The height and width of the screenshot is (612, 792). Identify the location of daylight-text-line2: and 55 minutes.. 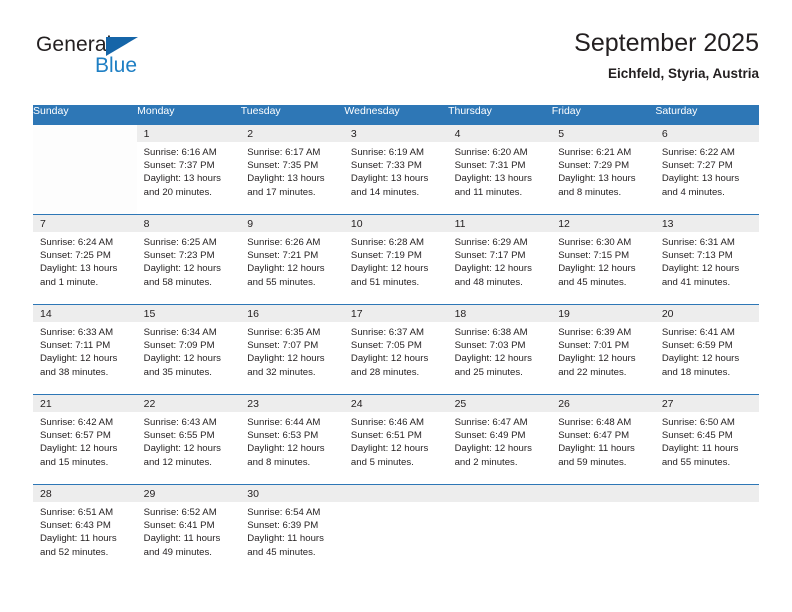
(696, 462).